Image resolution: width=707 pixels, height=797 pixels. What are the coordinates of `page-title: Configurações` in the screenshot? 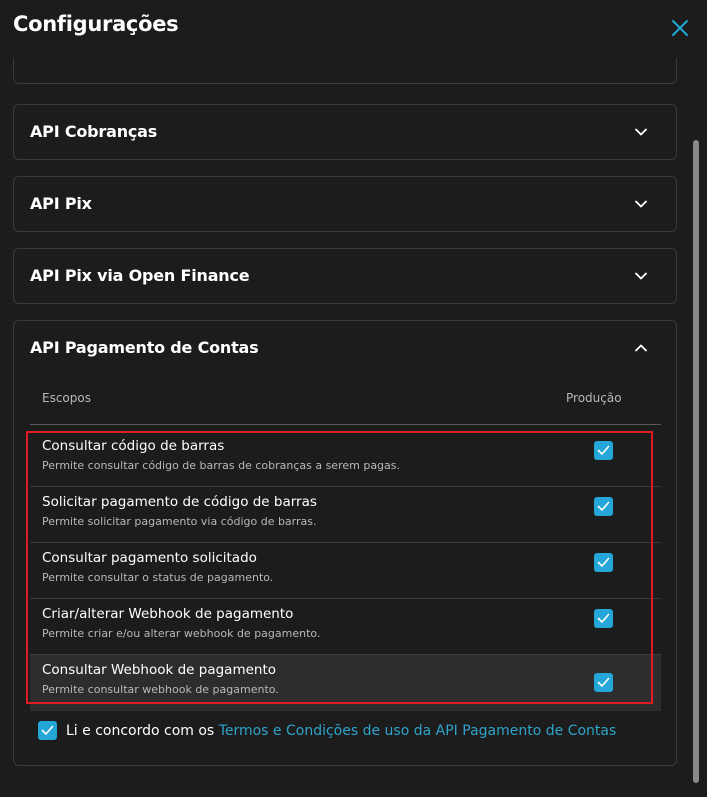 It's located at (96, 24).